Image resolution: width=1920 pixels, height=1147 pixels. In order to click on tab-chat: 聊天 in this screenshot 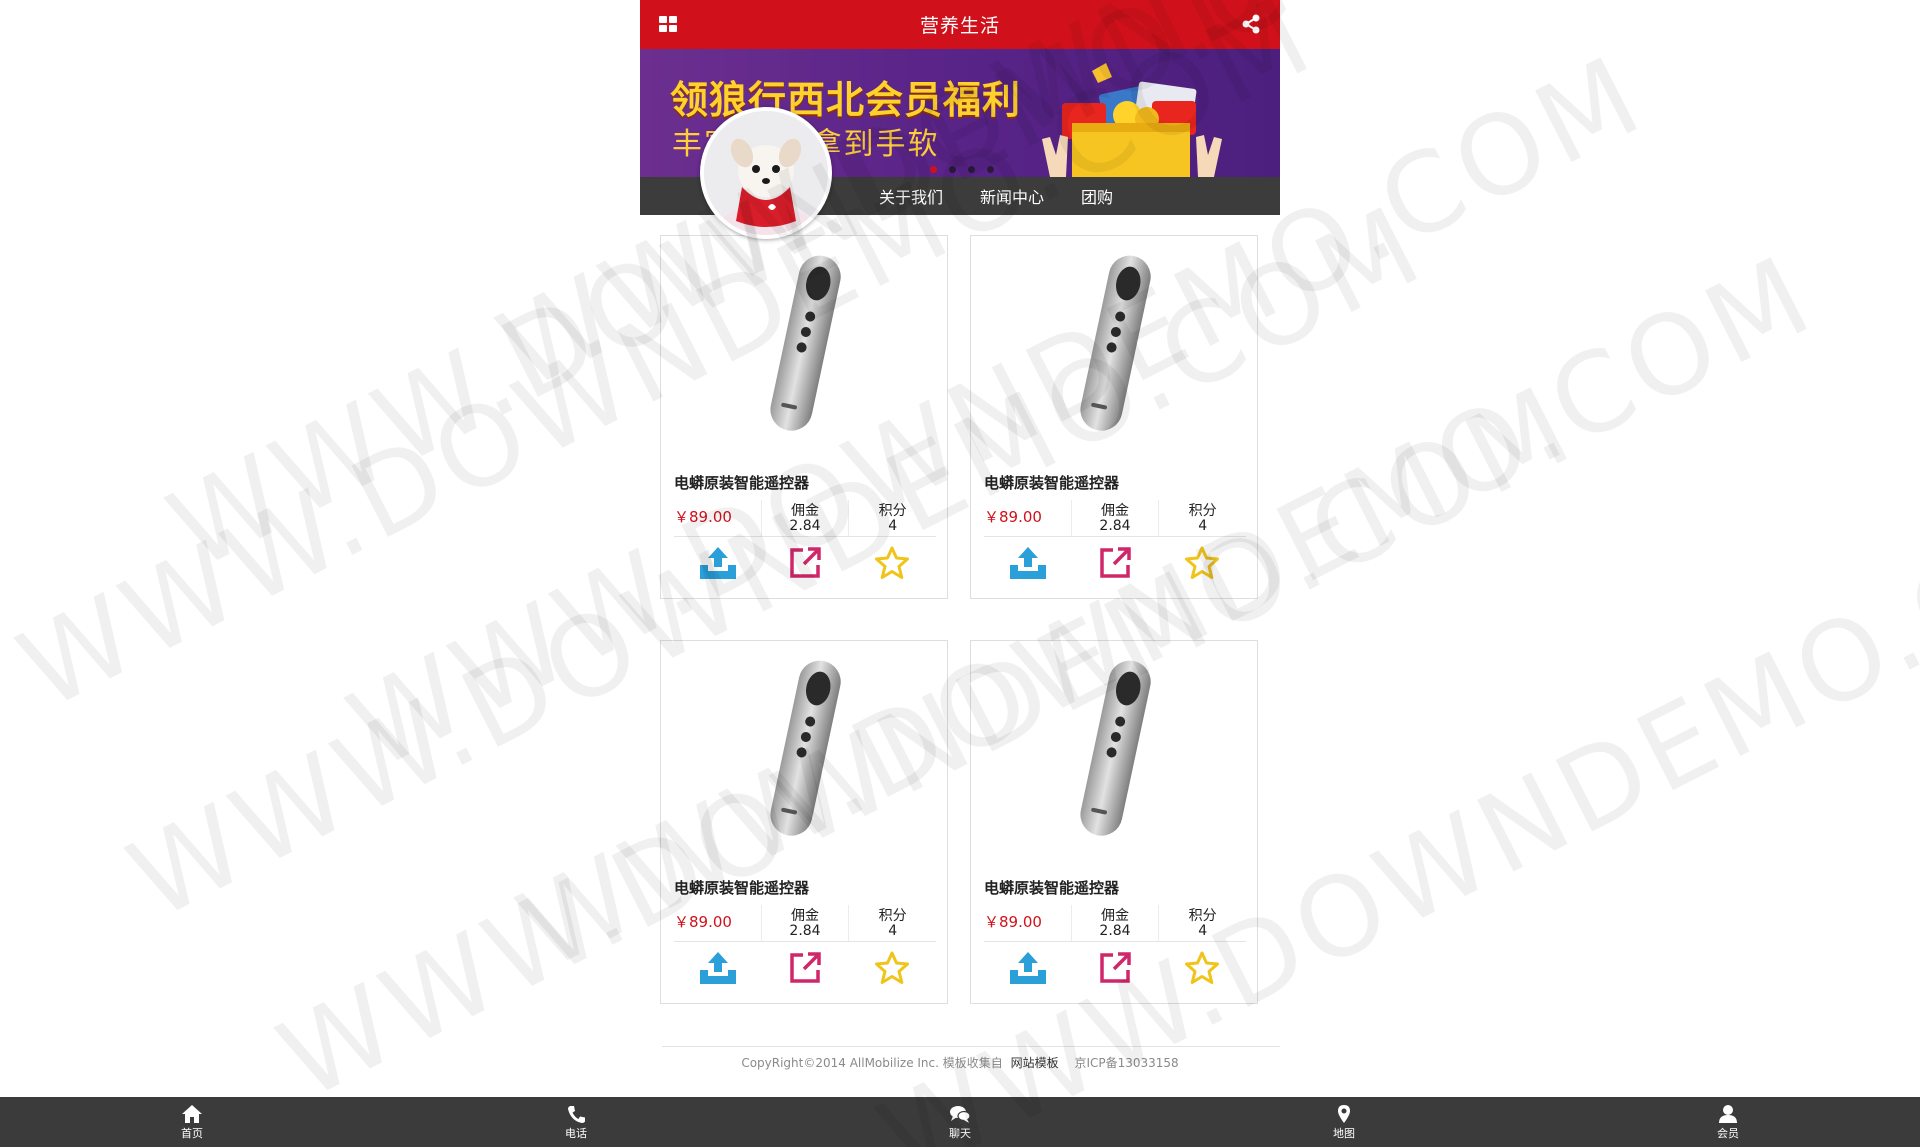, I will do `click(960, 1122)`.